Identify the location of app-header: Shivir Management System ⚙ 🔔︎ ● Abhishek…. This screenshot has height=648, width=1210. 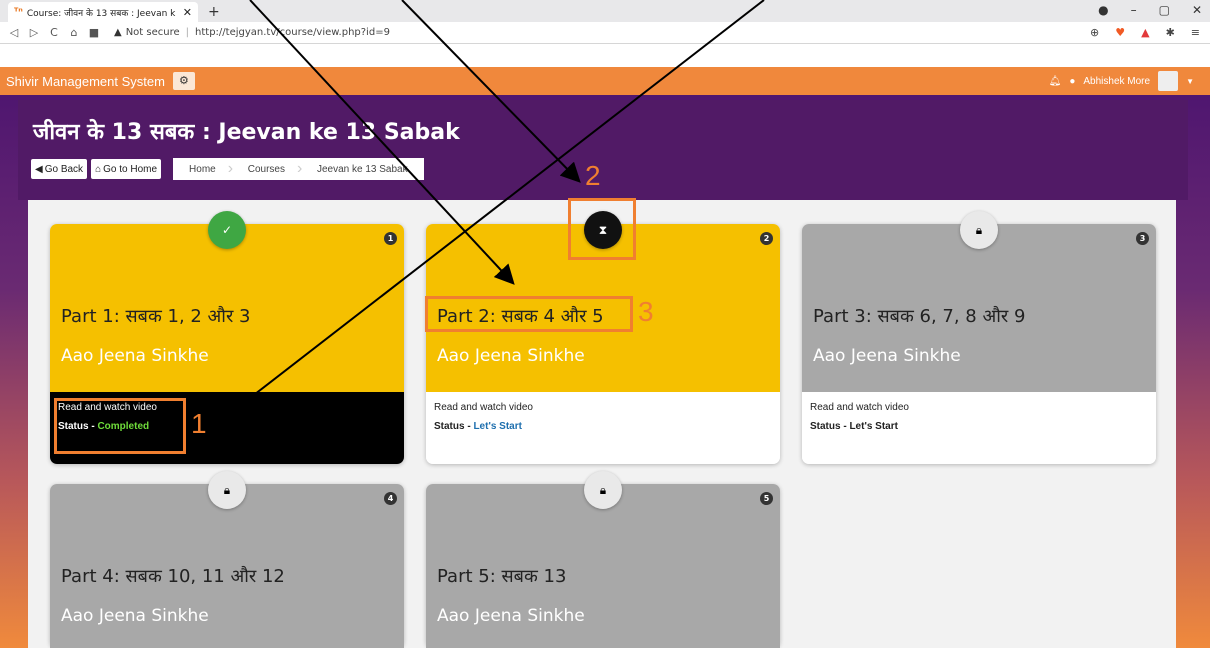
(605, 81).